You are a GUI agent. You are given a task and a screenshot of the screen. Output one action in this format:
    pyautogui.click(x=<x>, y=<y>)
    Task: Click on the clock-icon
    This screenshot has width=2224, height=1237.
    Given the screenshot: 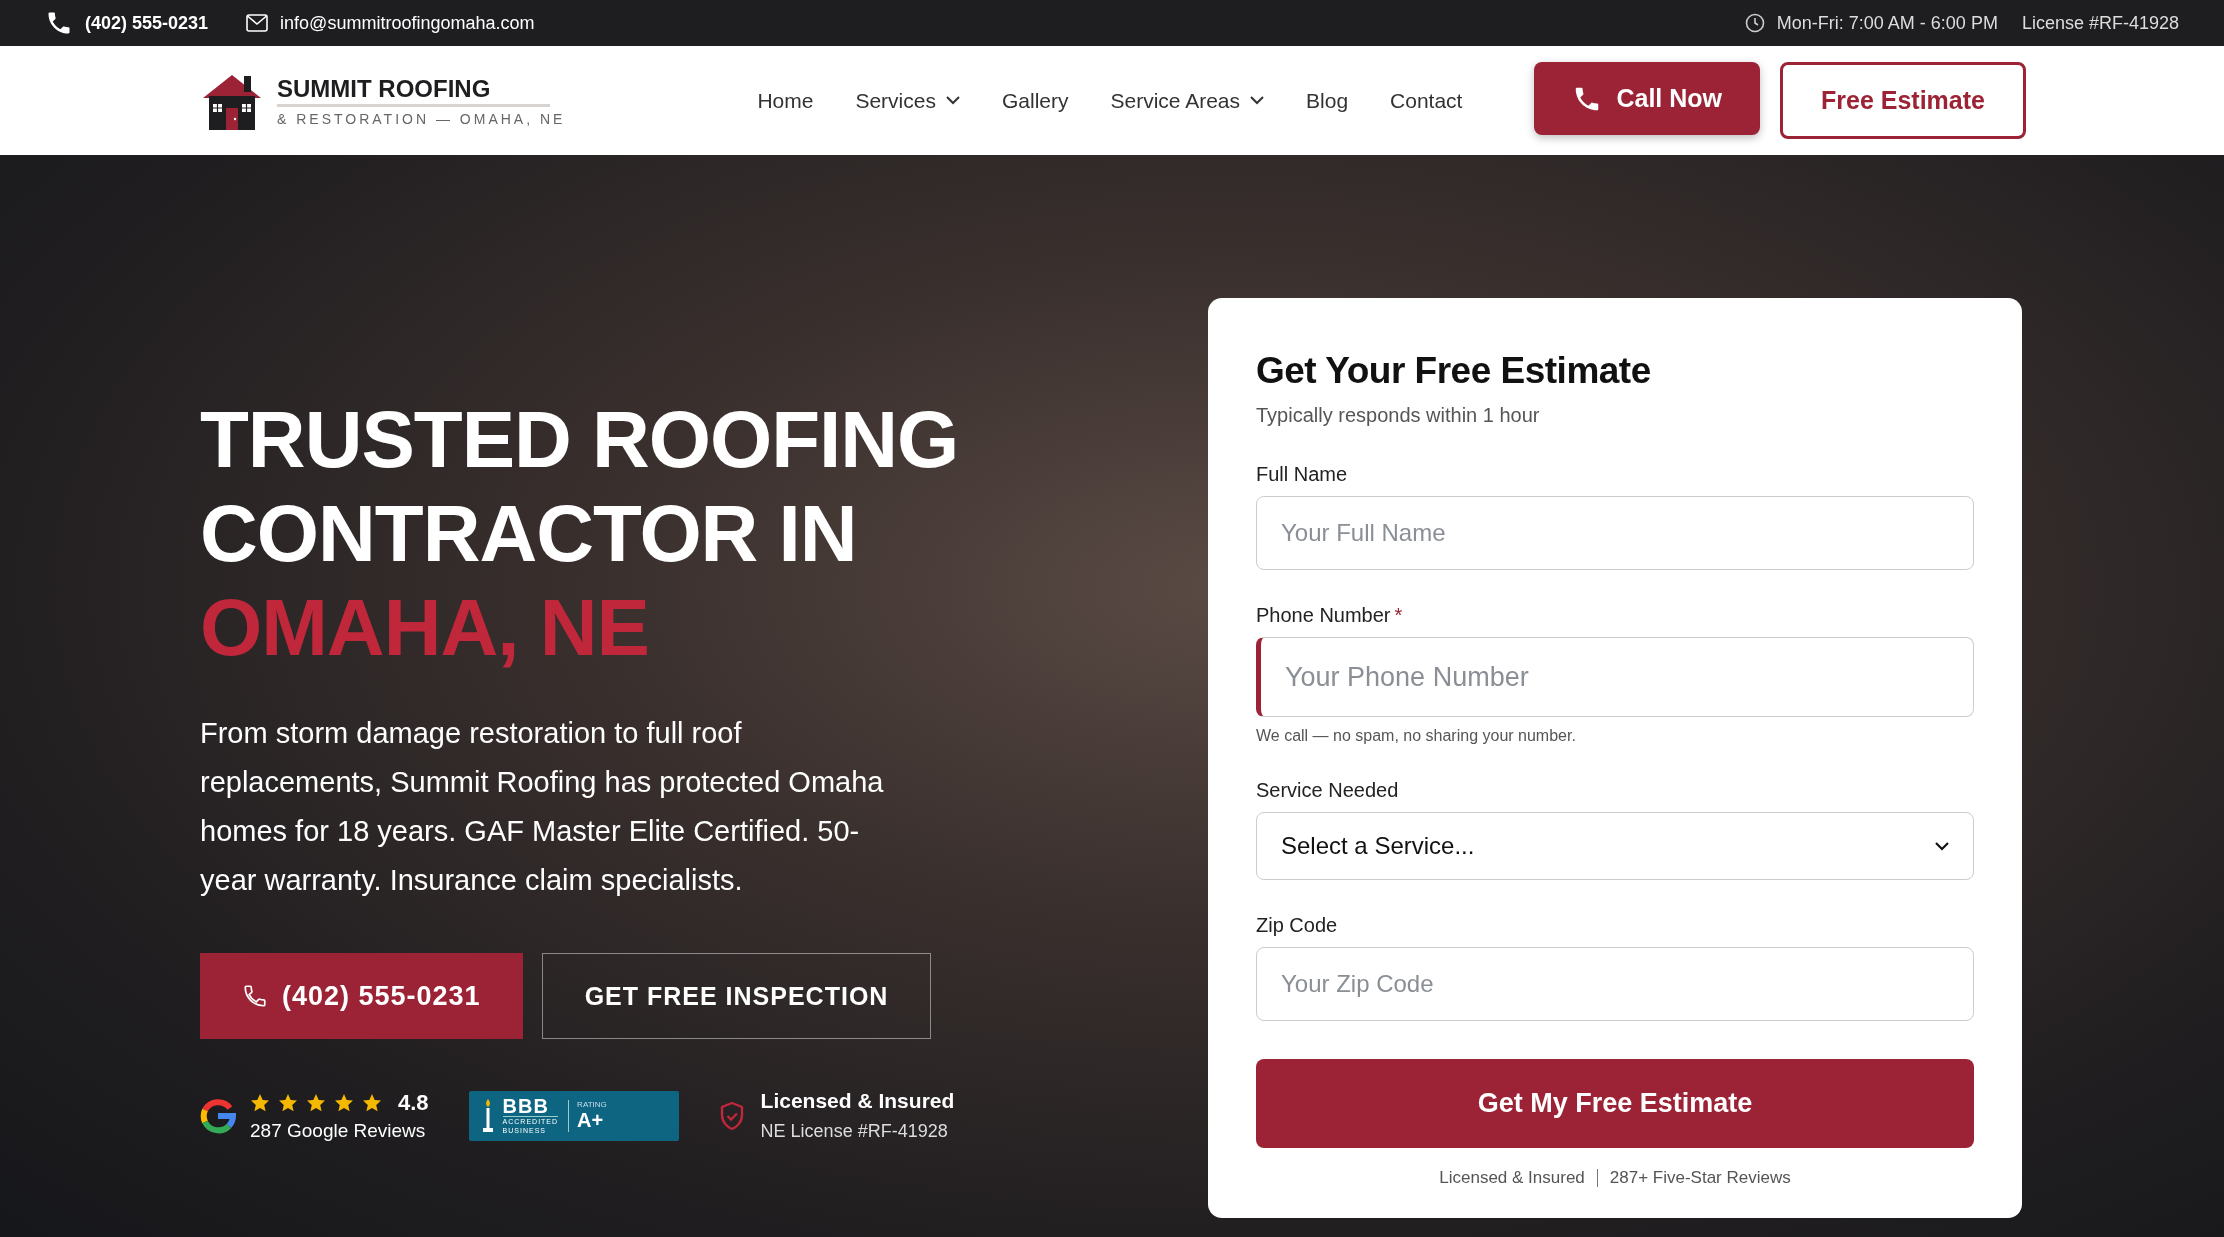 What is the action you would take?
    pyautogui.click(x=1754, y=23)
    